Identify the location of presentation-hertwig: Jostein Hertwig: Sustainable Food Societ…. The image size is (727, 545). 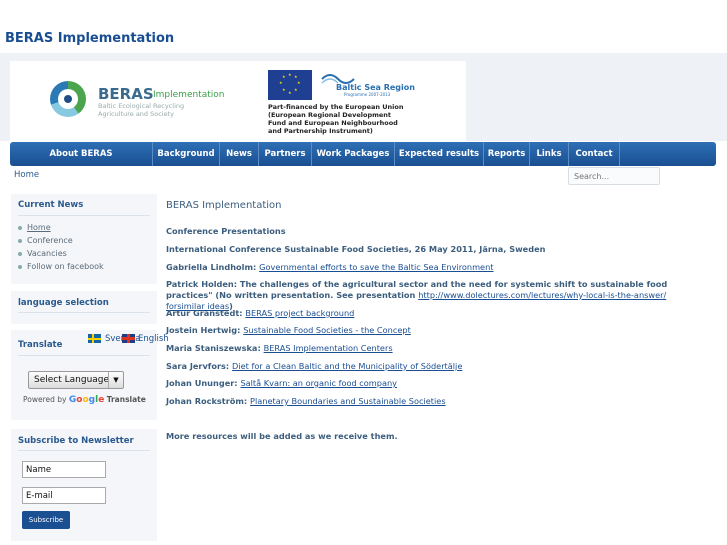
(288, 330).